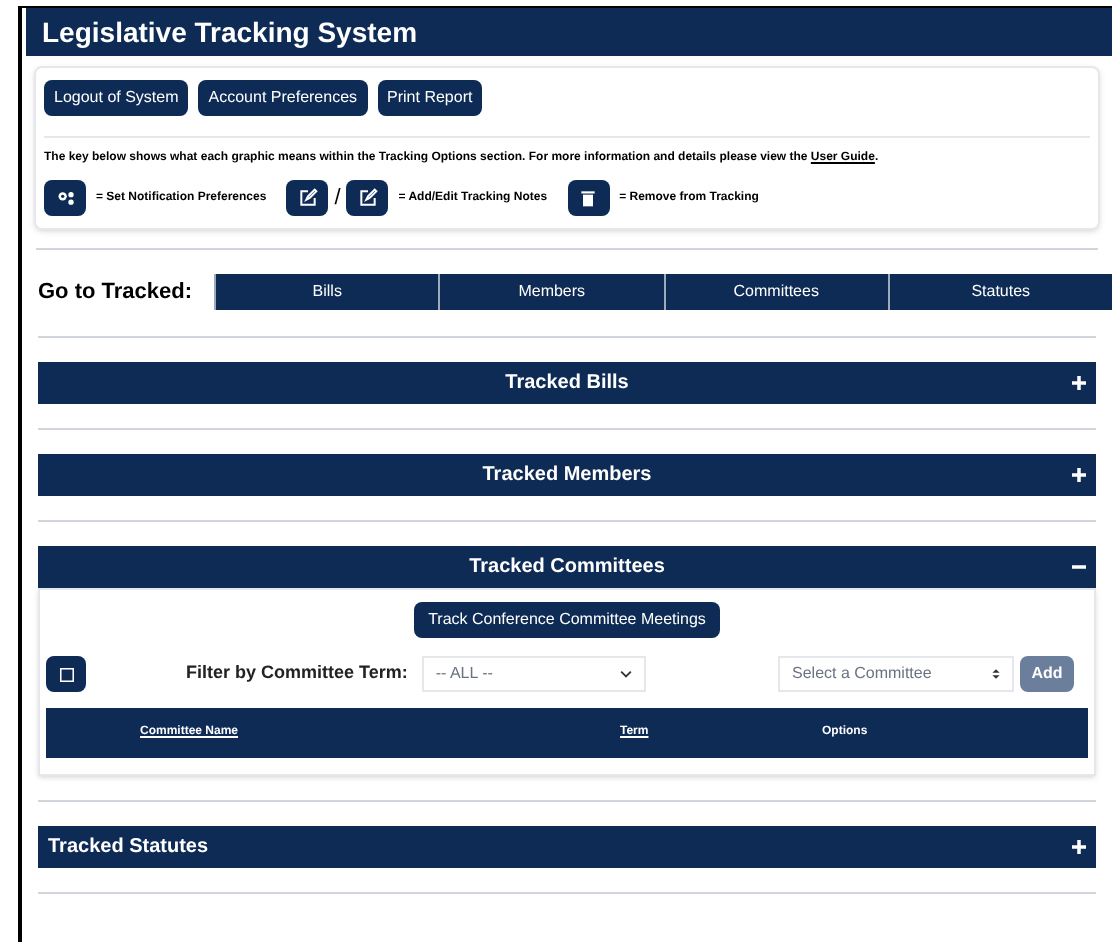  I want to click on term-select: -- ALL --, so click(533, 674).